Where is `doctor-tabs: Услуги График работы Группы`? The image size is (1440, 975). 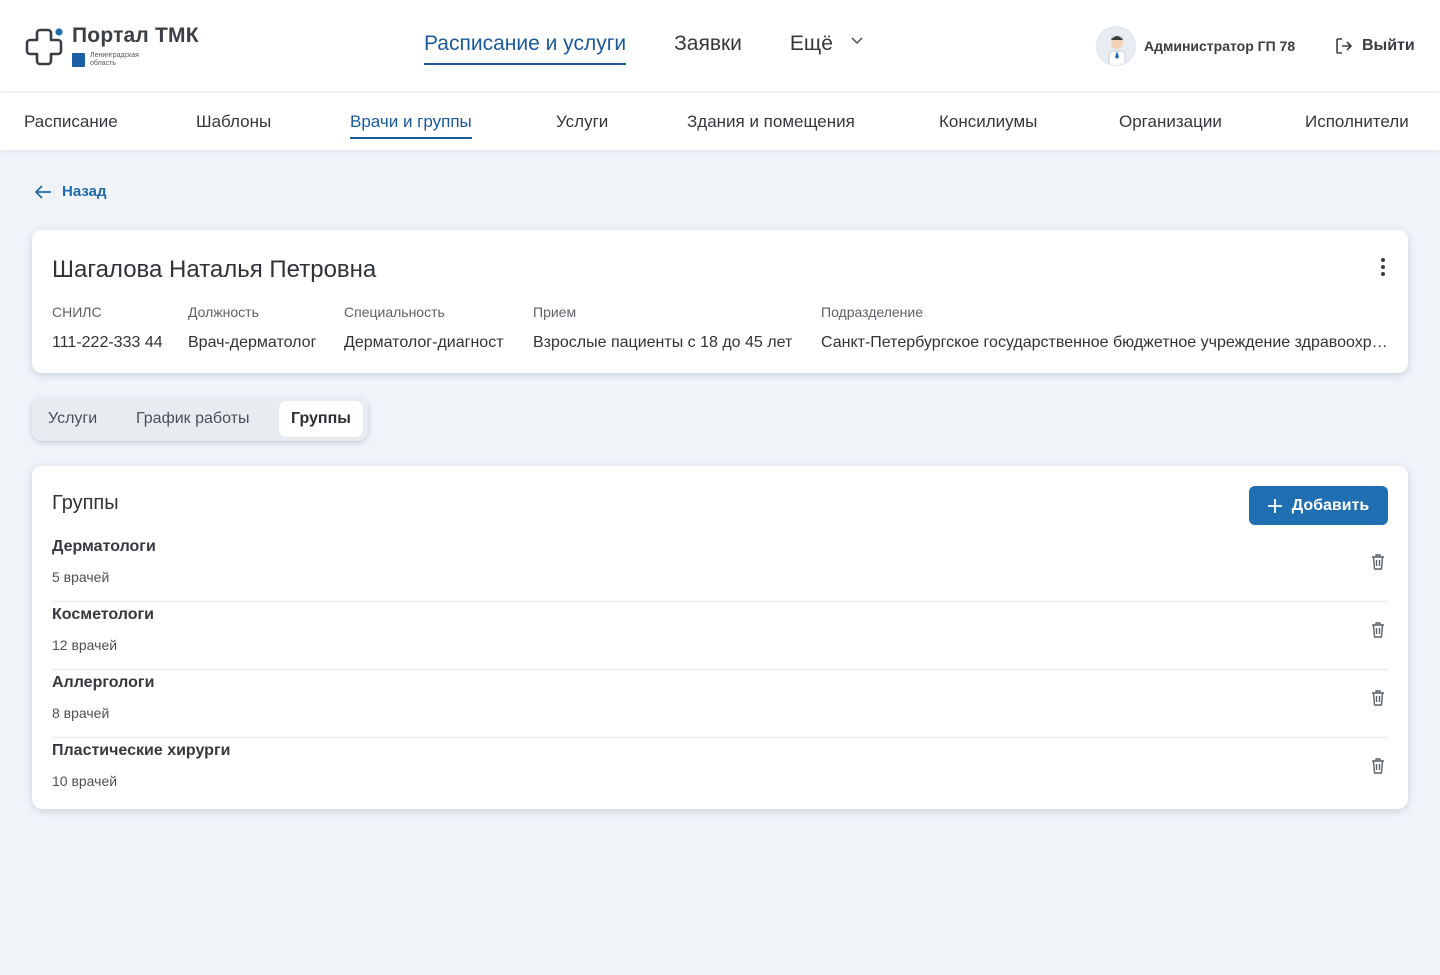
doctor-tabs: Услуги График работы Группы is located at coordinates (200, 419).